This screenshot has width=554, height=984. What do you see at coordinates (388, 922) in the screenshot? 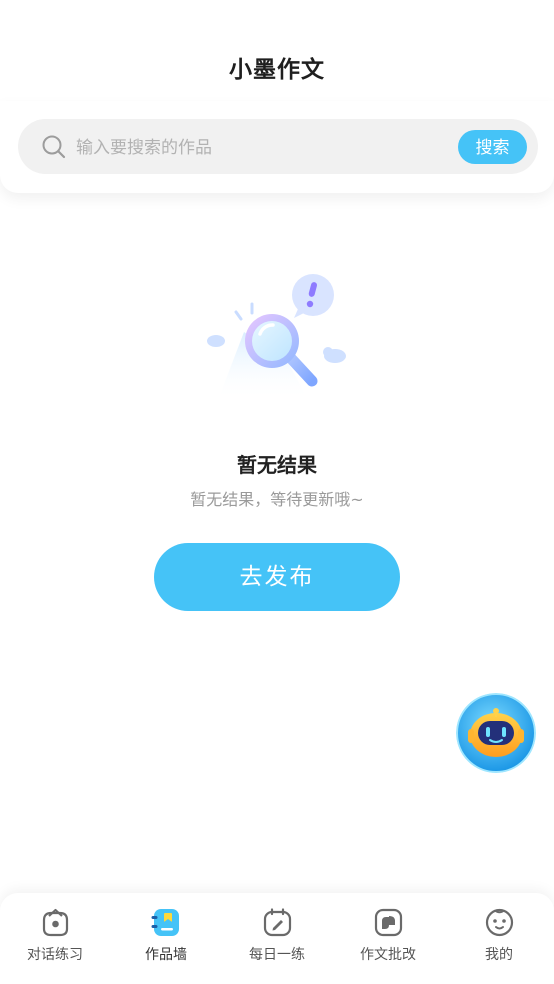
I see `essay-correction-icon` at bounding box center [388, 922].